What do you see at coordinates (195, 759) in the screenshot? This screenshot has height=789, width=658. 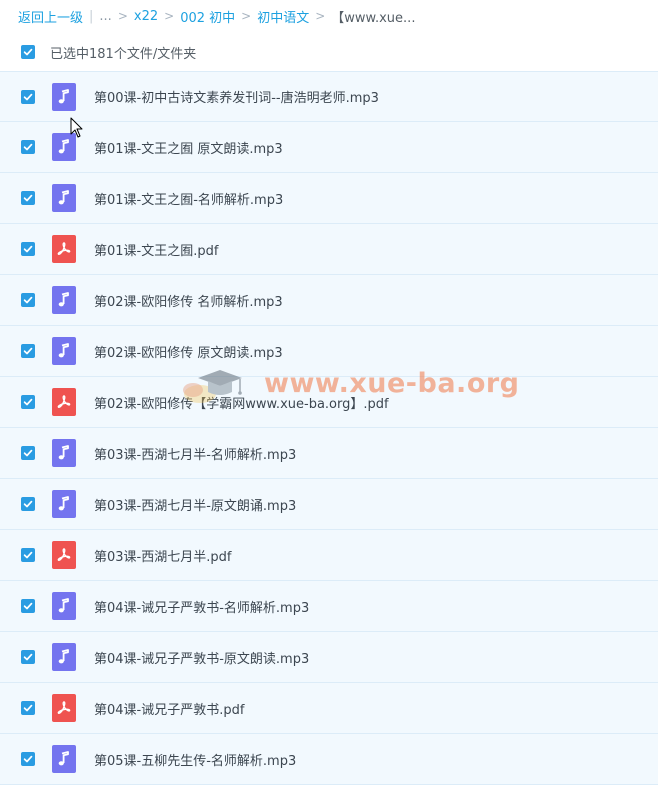 I see `file-name: 第05课-五柳先生传-名师解析.mp3` at bounding box center [195, 759].